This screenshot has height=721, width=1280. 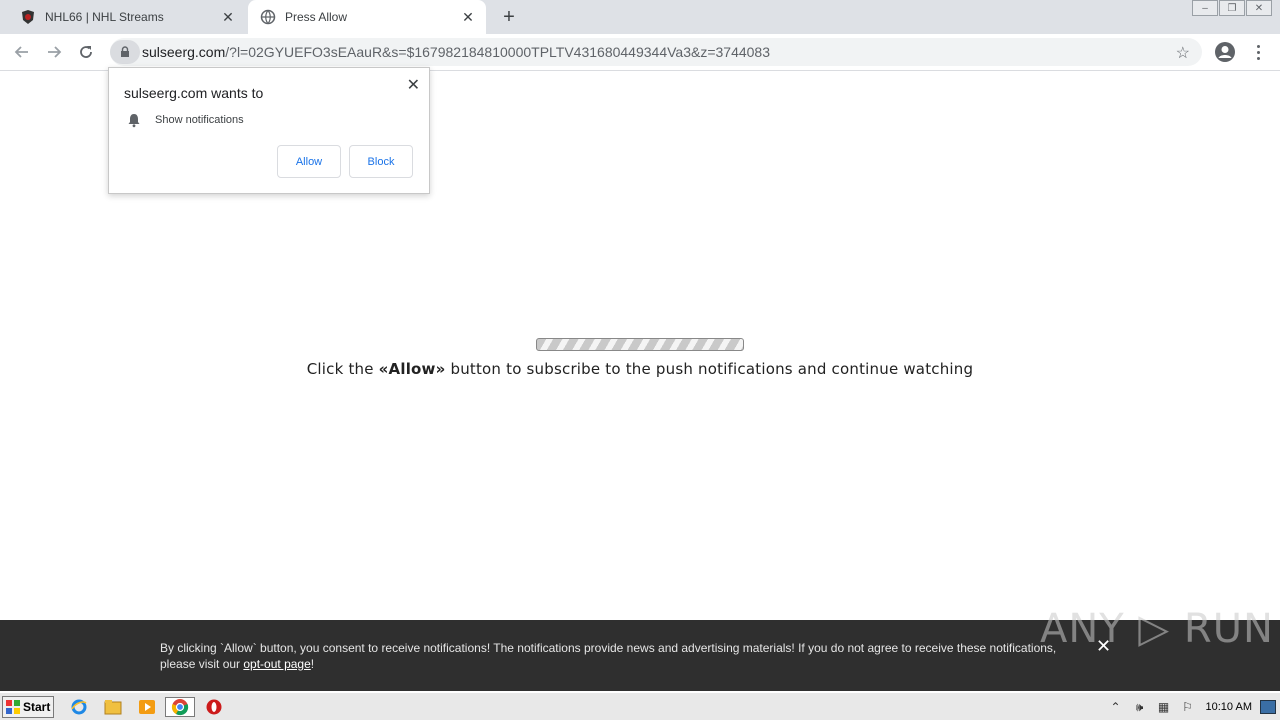 I want to click on lock-icon, so click(x=125, y=52).